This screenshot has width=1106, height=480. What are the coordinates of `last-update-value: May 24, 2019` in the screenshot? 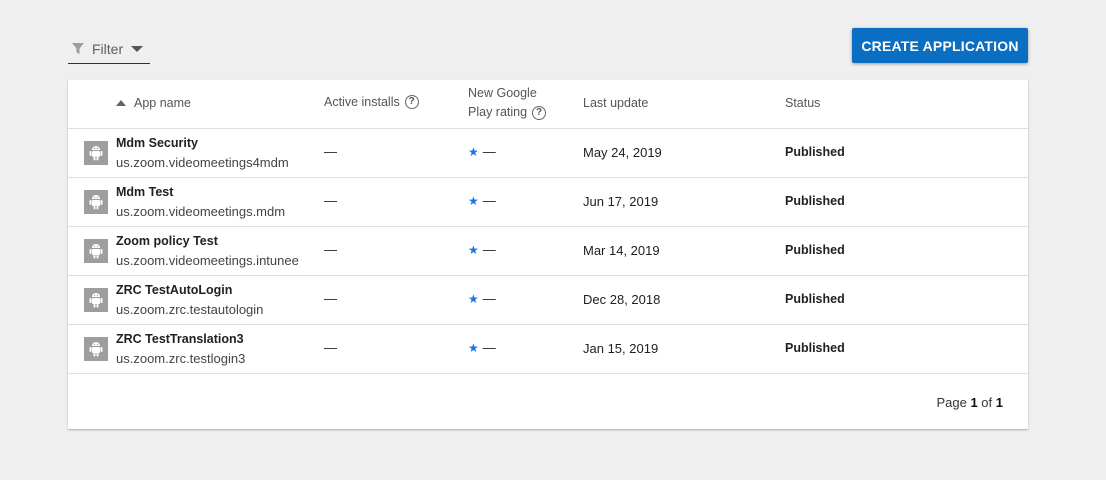 It's located at (622, 152).